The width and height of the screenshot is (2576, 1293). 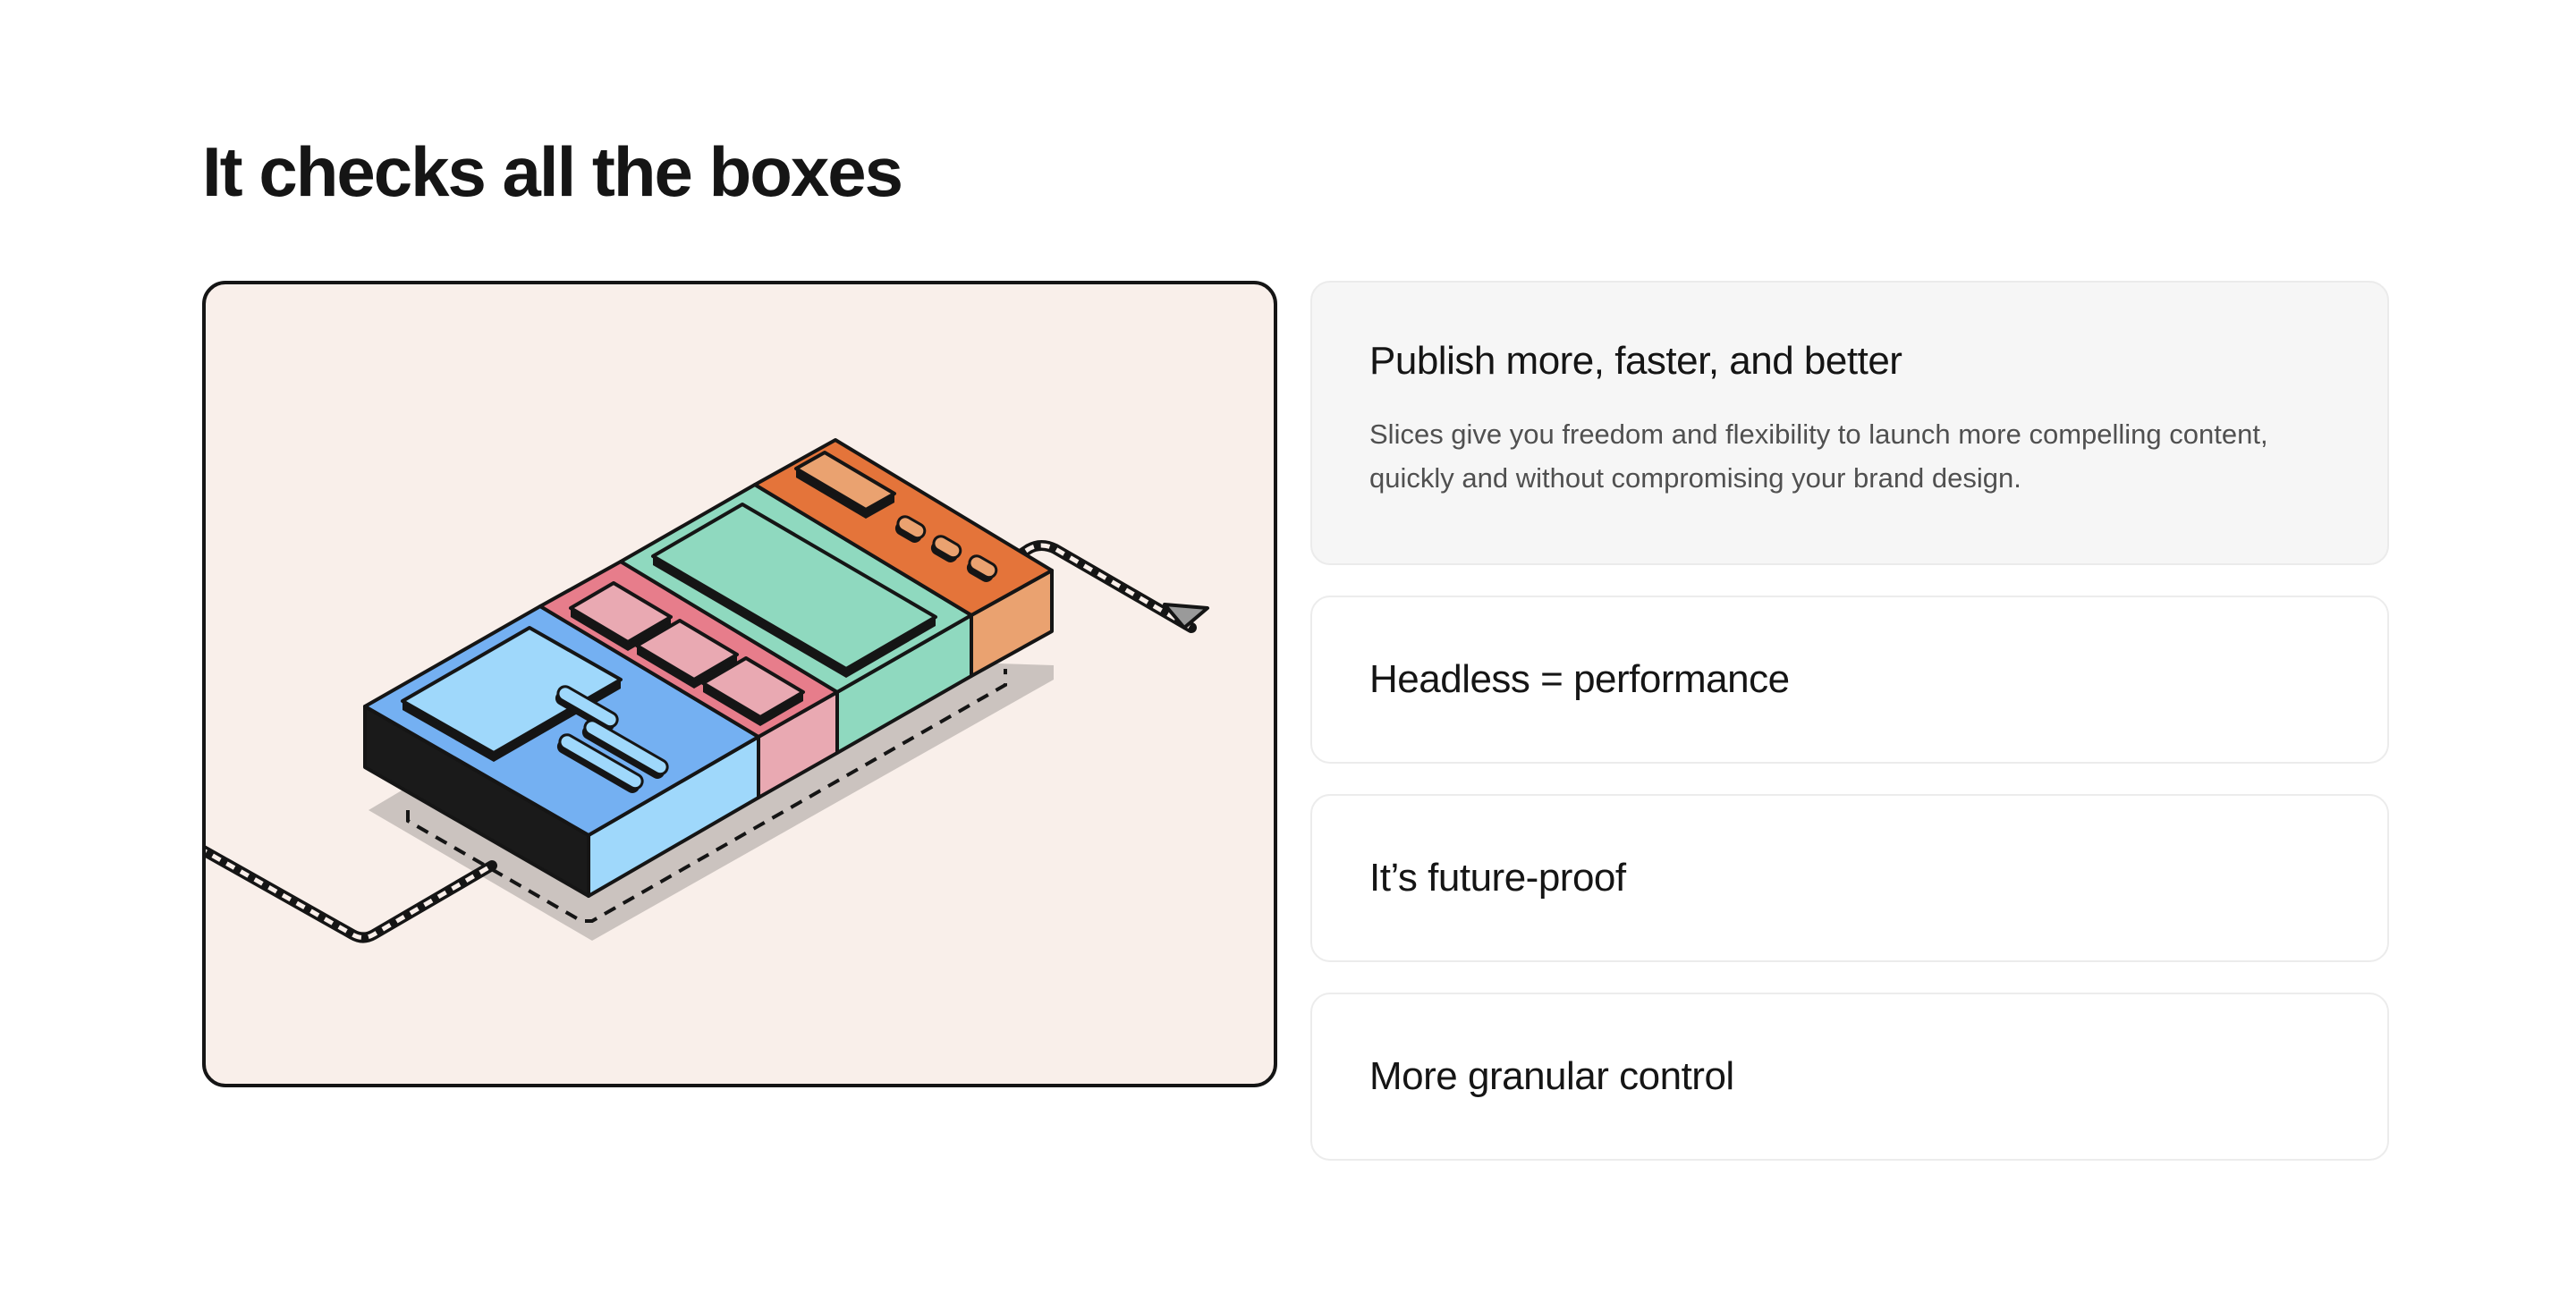 What do you see at coordinates (351, 894) in the screenshot?
I see `connector-path-left` at bounding box center [351, 894].